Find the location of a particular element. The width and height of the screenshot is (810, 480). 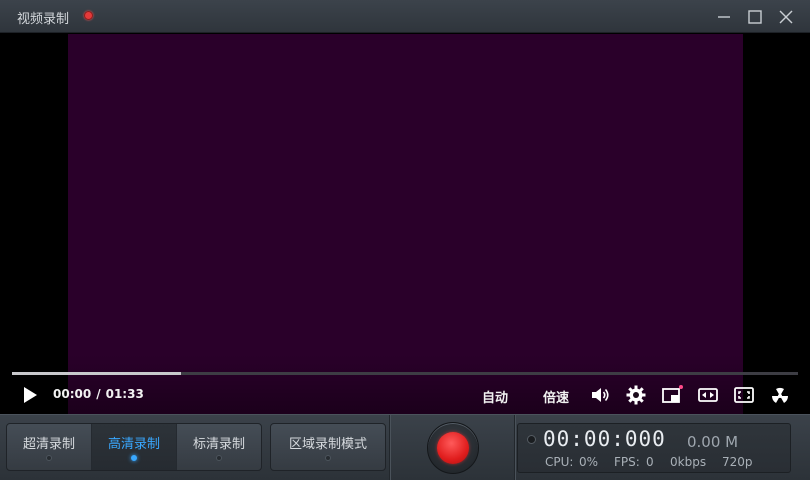

volume-icon is located at coordinates (600, 395).